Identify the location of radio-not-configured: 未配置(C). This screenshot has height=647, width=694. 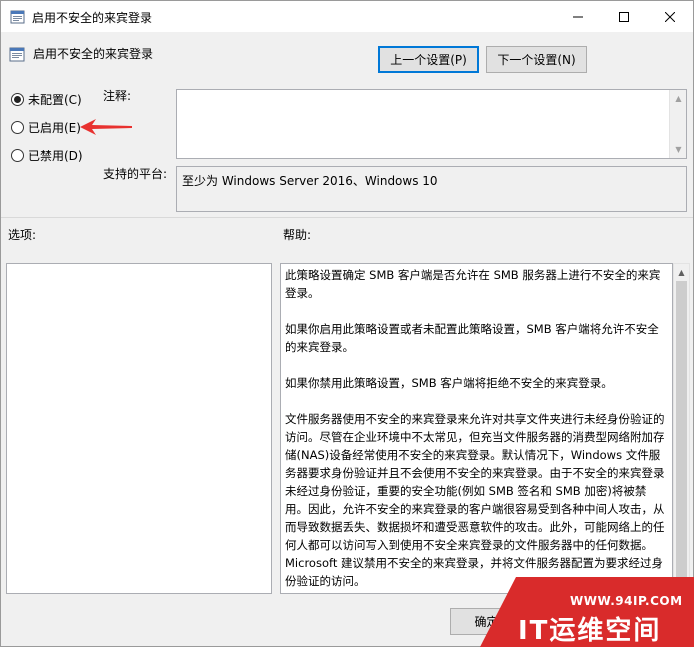
(46, 99).